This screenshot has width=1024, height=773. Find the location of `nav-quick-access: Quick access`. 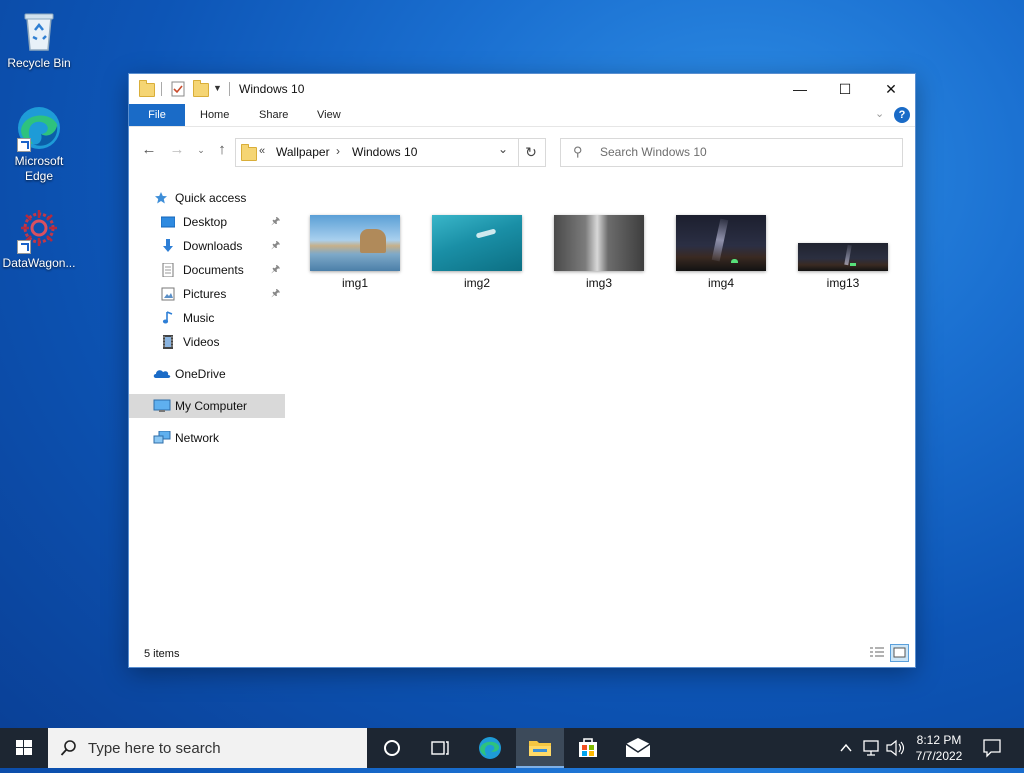

nav-quick-access: Quick access is located at coordinates (207, 198).